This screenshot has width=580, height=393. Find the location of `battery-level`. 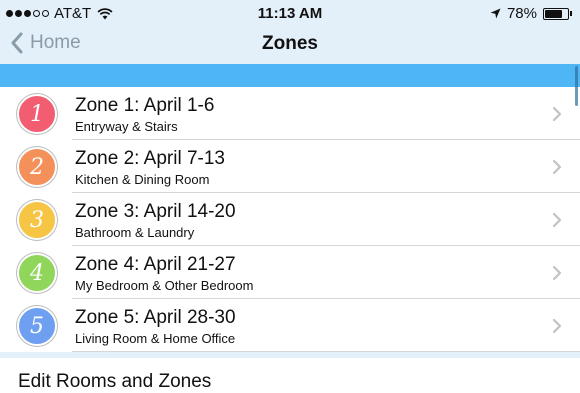

battery-level is located at coordinates (553, 13).